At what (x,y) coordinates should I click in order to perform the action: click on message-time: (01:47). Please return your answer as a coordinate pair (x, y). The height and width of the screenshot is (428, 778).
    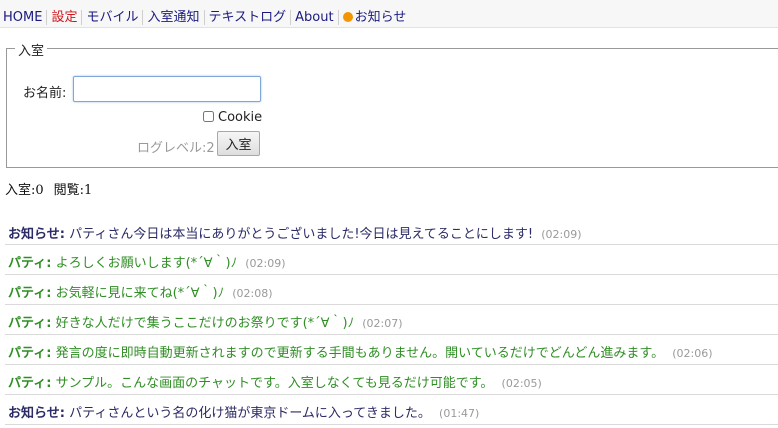
    Looking at the image, I should click on (459, 413).